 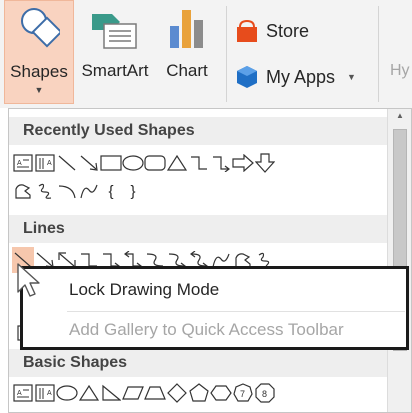 What do you see at coordinates (187, 52) in the screenshot?
I see `chart-button: Chart` at bounding box center [187, 52].